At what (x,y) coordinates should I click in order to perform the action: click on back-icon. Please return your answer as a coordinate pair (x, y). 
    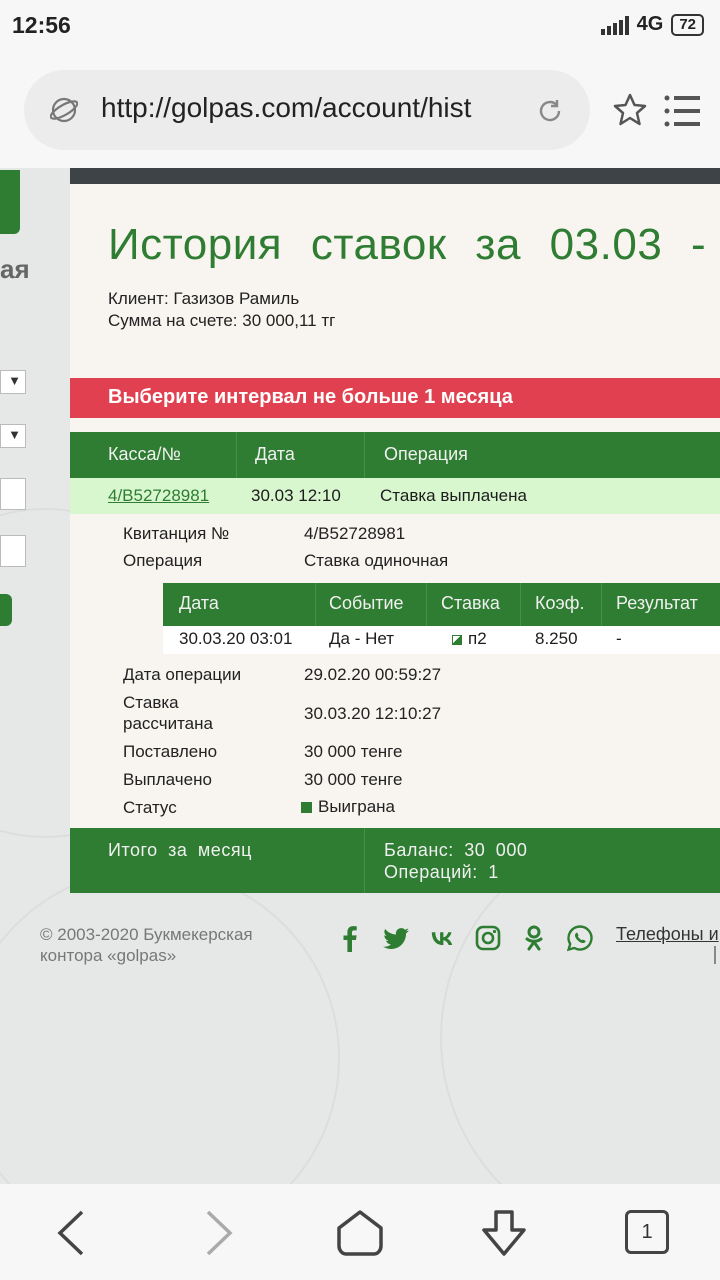
    Looking at the image, I should click on (72, 1233).